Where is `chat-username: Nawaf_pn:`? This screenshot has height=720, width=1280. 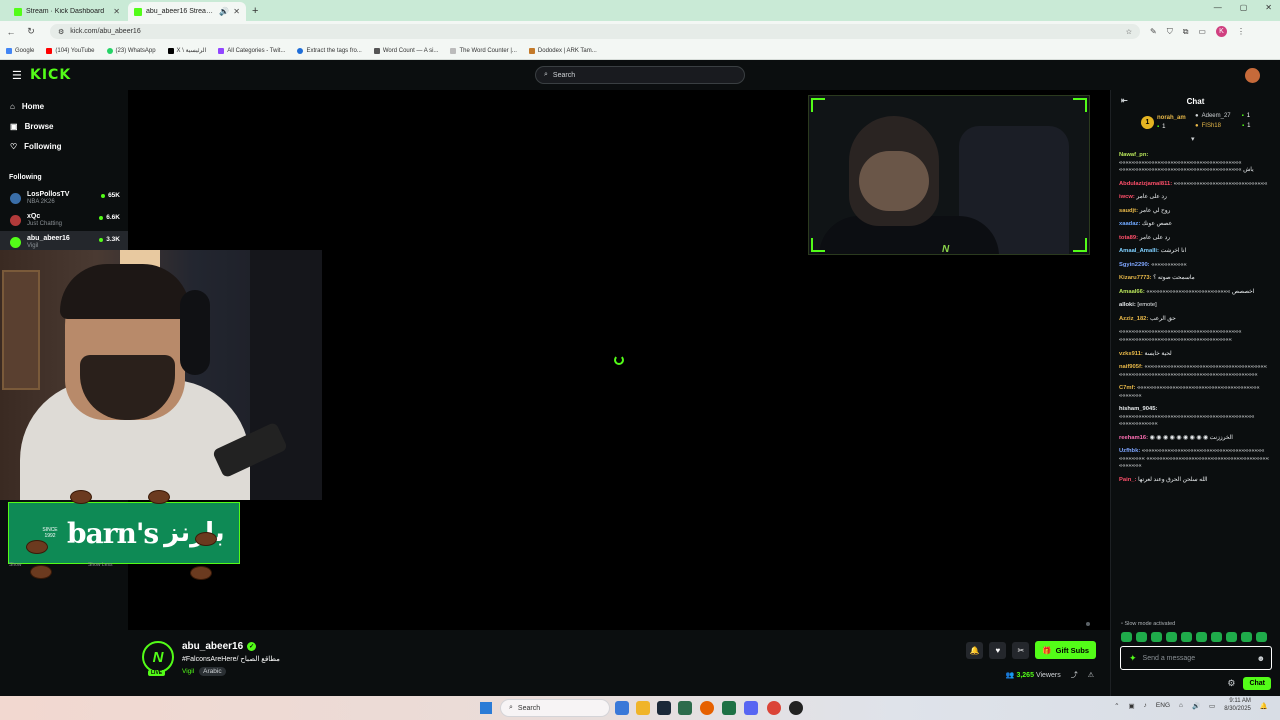 chat-username: Nawaf_pn: is located at coordinates (1133, 155).